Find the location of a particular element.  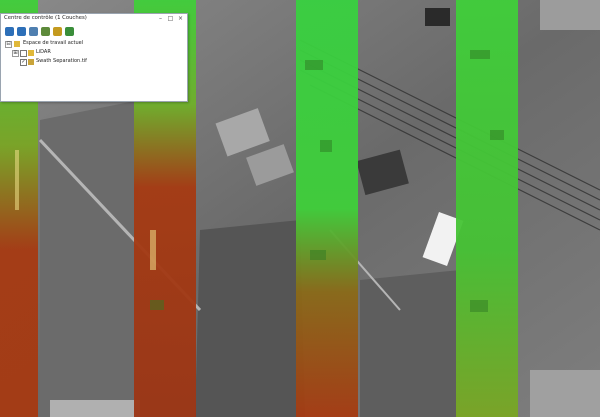

minimize-button: – is located at coordinates (160, 18).